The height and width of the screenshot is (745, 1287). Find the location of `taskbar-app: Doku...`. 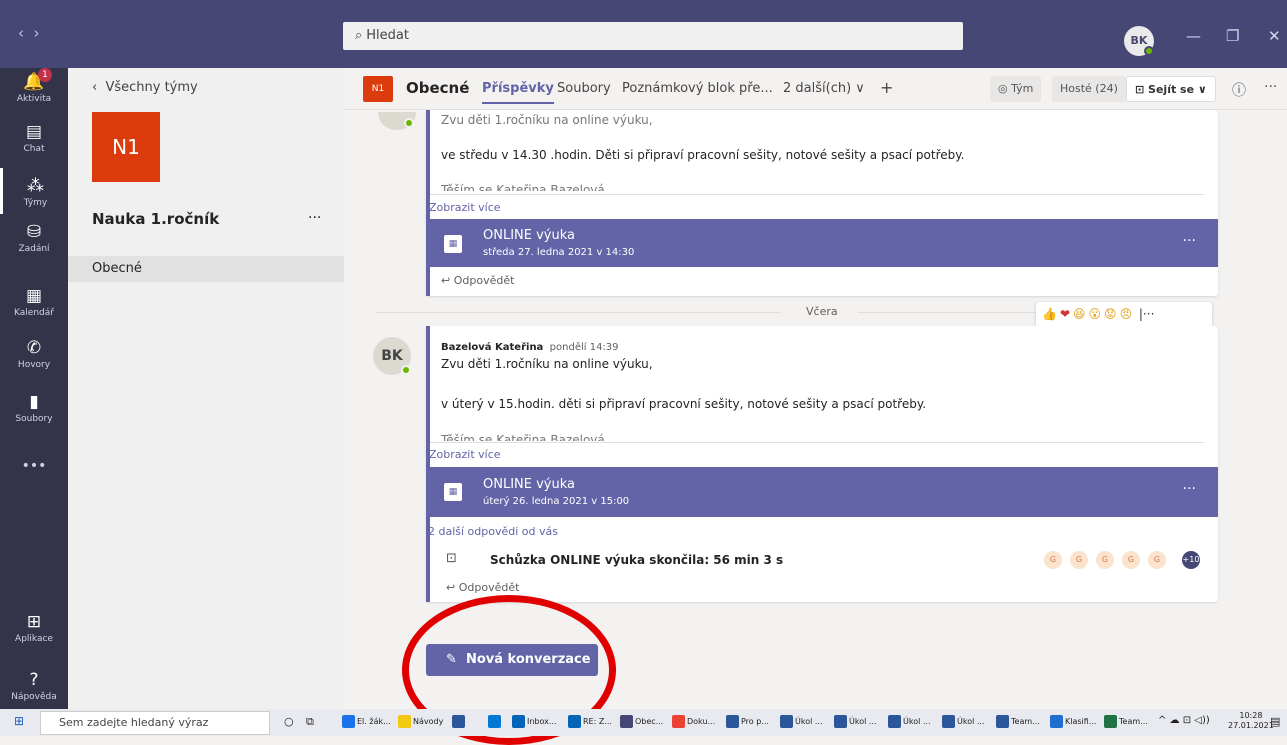

taskbar-app: Doku... is located at coordinates (693, 721).